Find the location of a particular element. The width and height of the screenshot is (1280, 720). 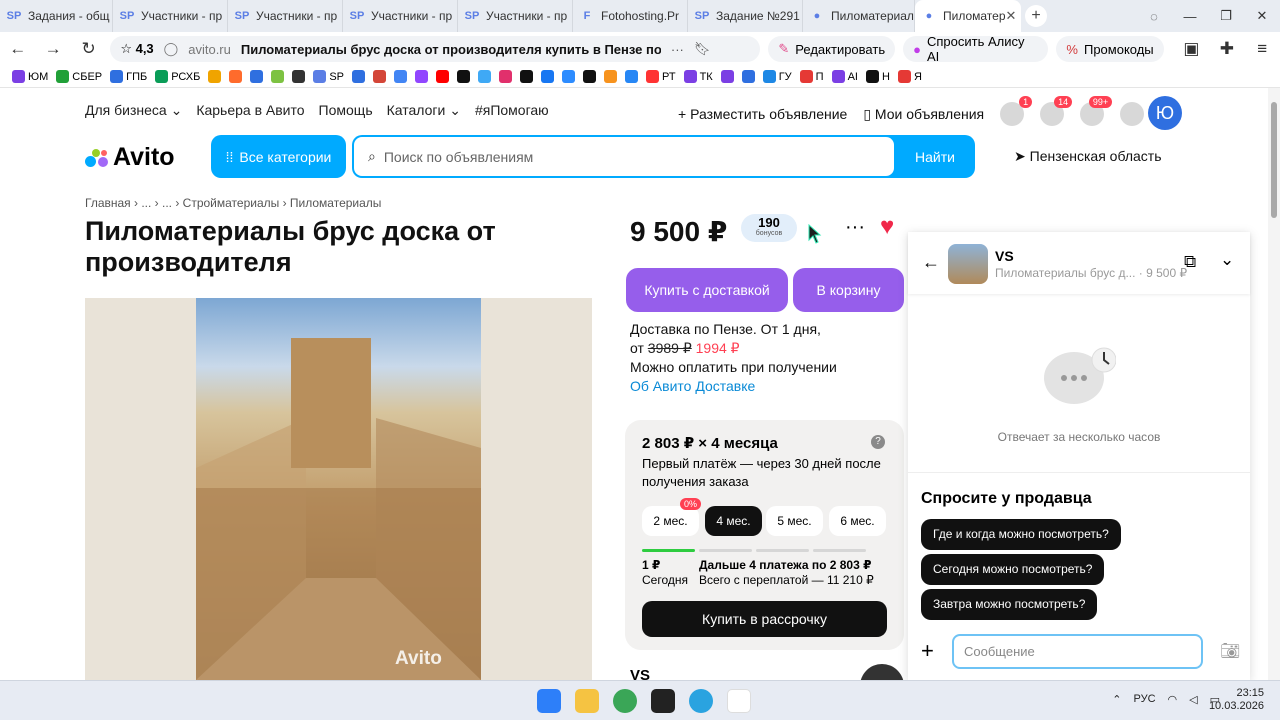

gallery-icon: ▣ is located at coordinates (1191, 49).